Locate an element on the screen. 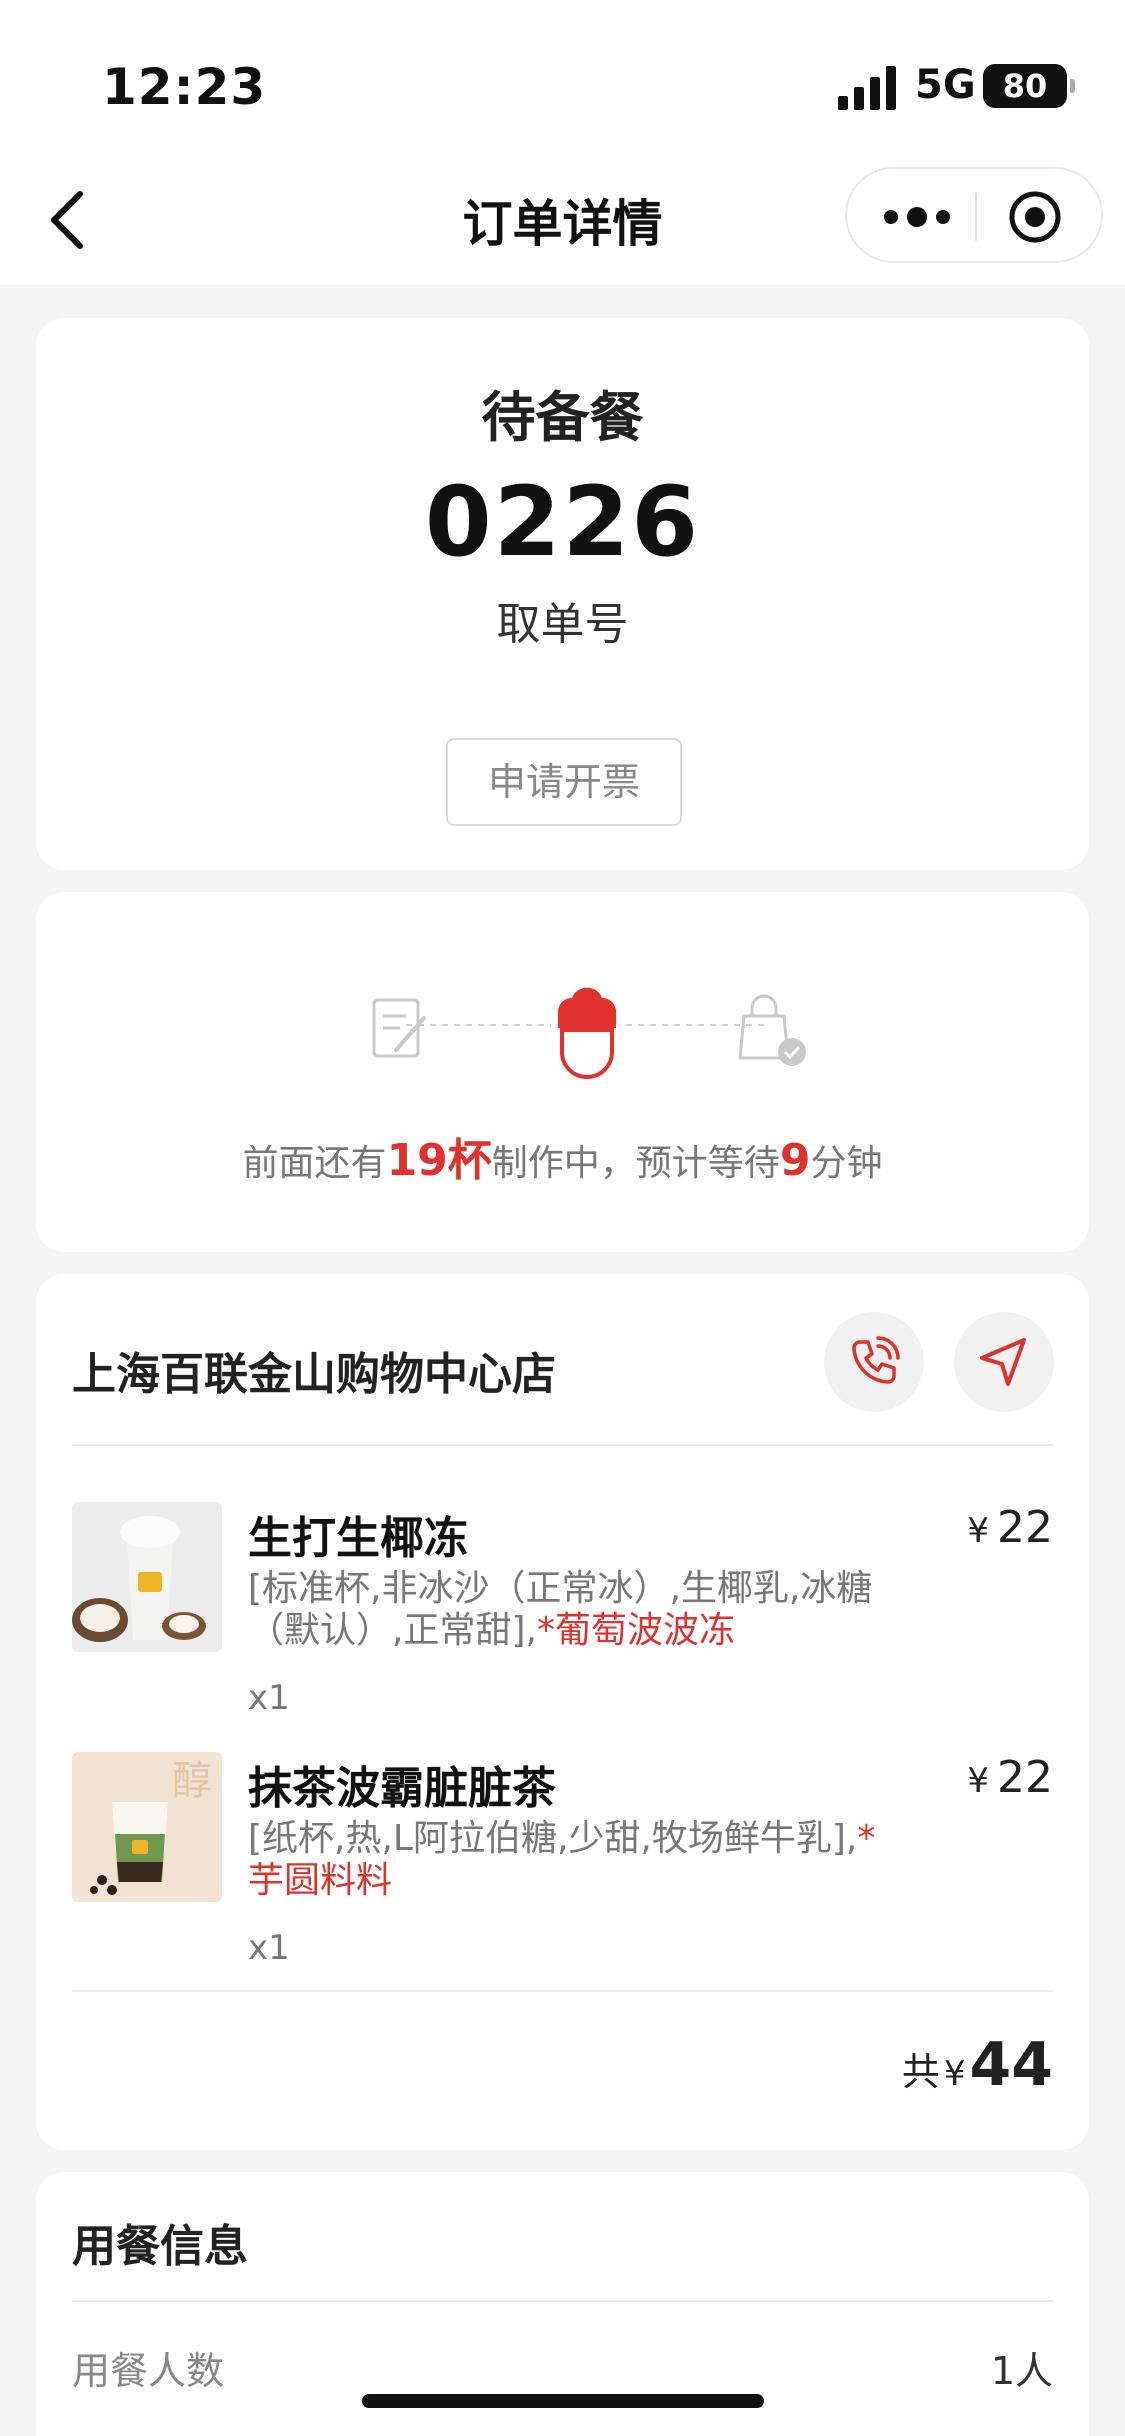 This screenshot has width=1125, height=2436. status-bar: 12:23 5G 80 is located at coordinates (562, 75).